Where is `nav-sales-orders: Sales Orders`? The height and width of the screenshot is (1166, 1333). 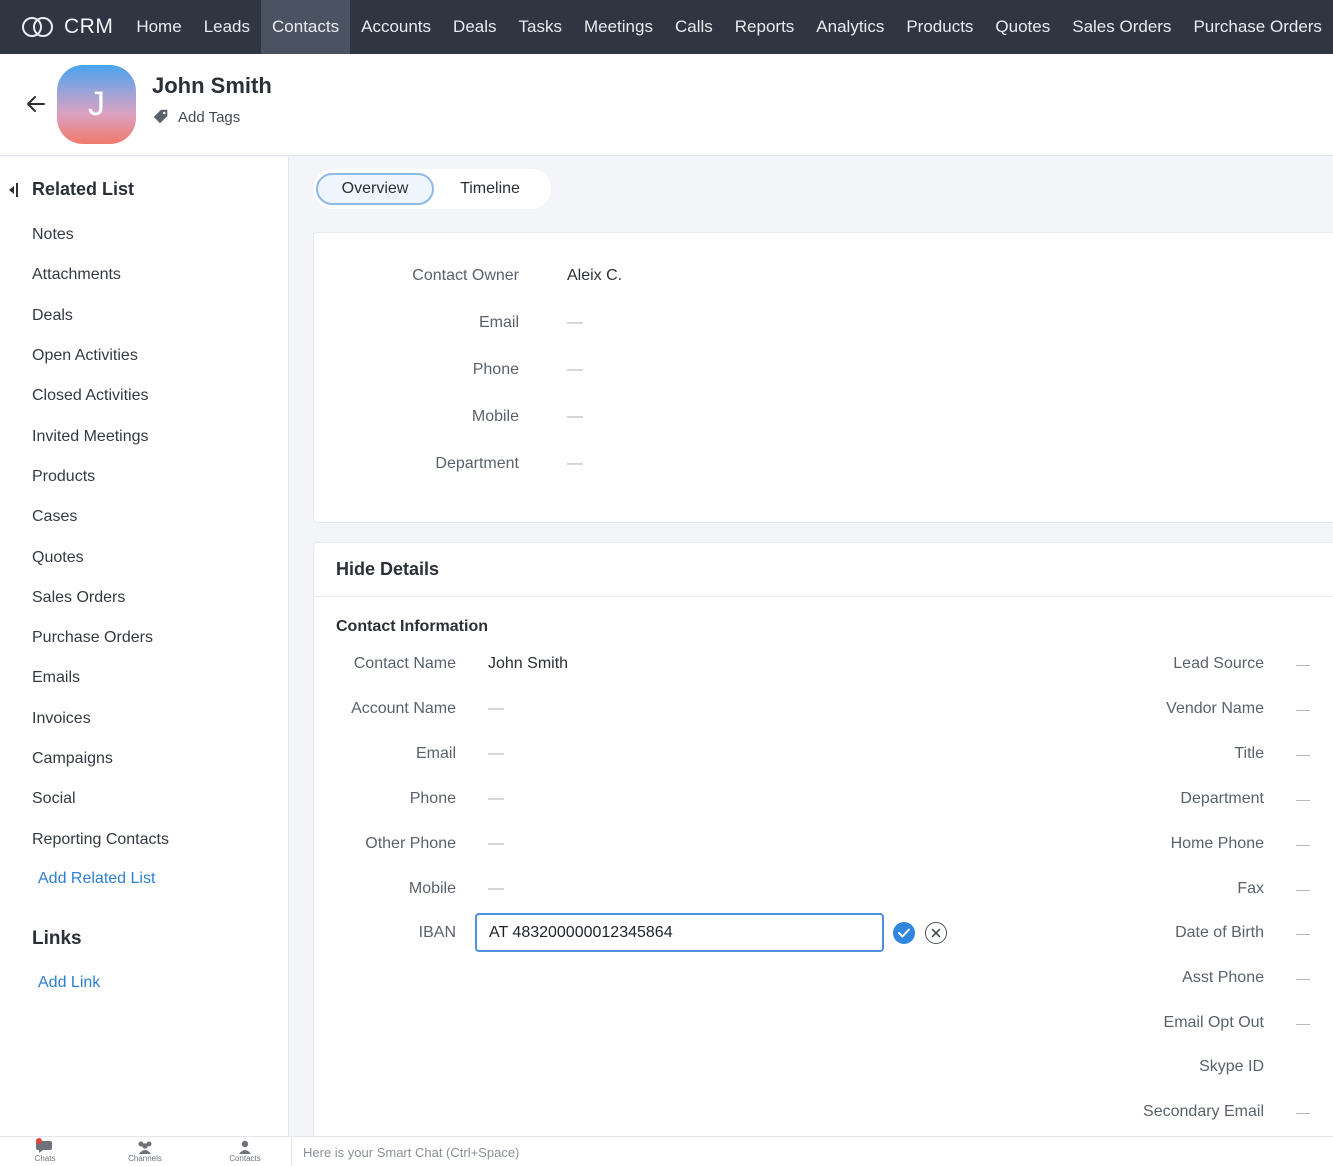
nav-sales-orders: Sales Orders is located at coordinates (1121, 27).